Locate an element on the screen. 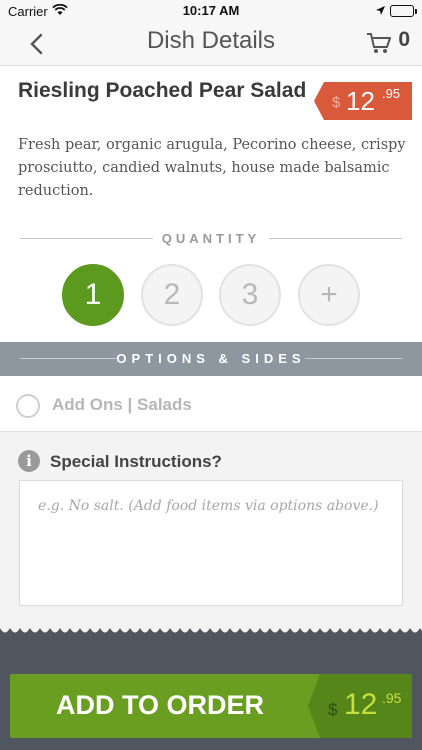  options-sides-header: OPTIONS & SIDES is located at coordinates (211, 359).